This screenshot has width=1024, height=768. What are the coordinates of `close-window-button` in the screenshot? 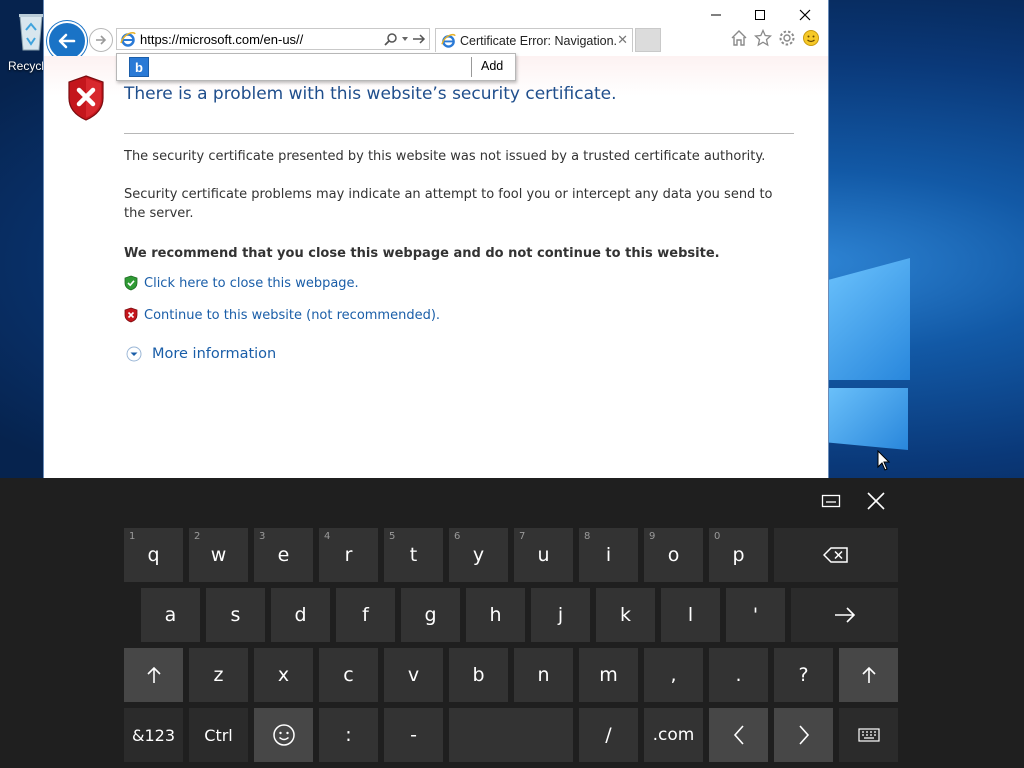 It's located at (805, 15).